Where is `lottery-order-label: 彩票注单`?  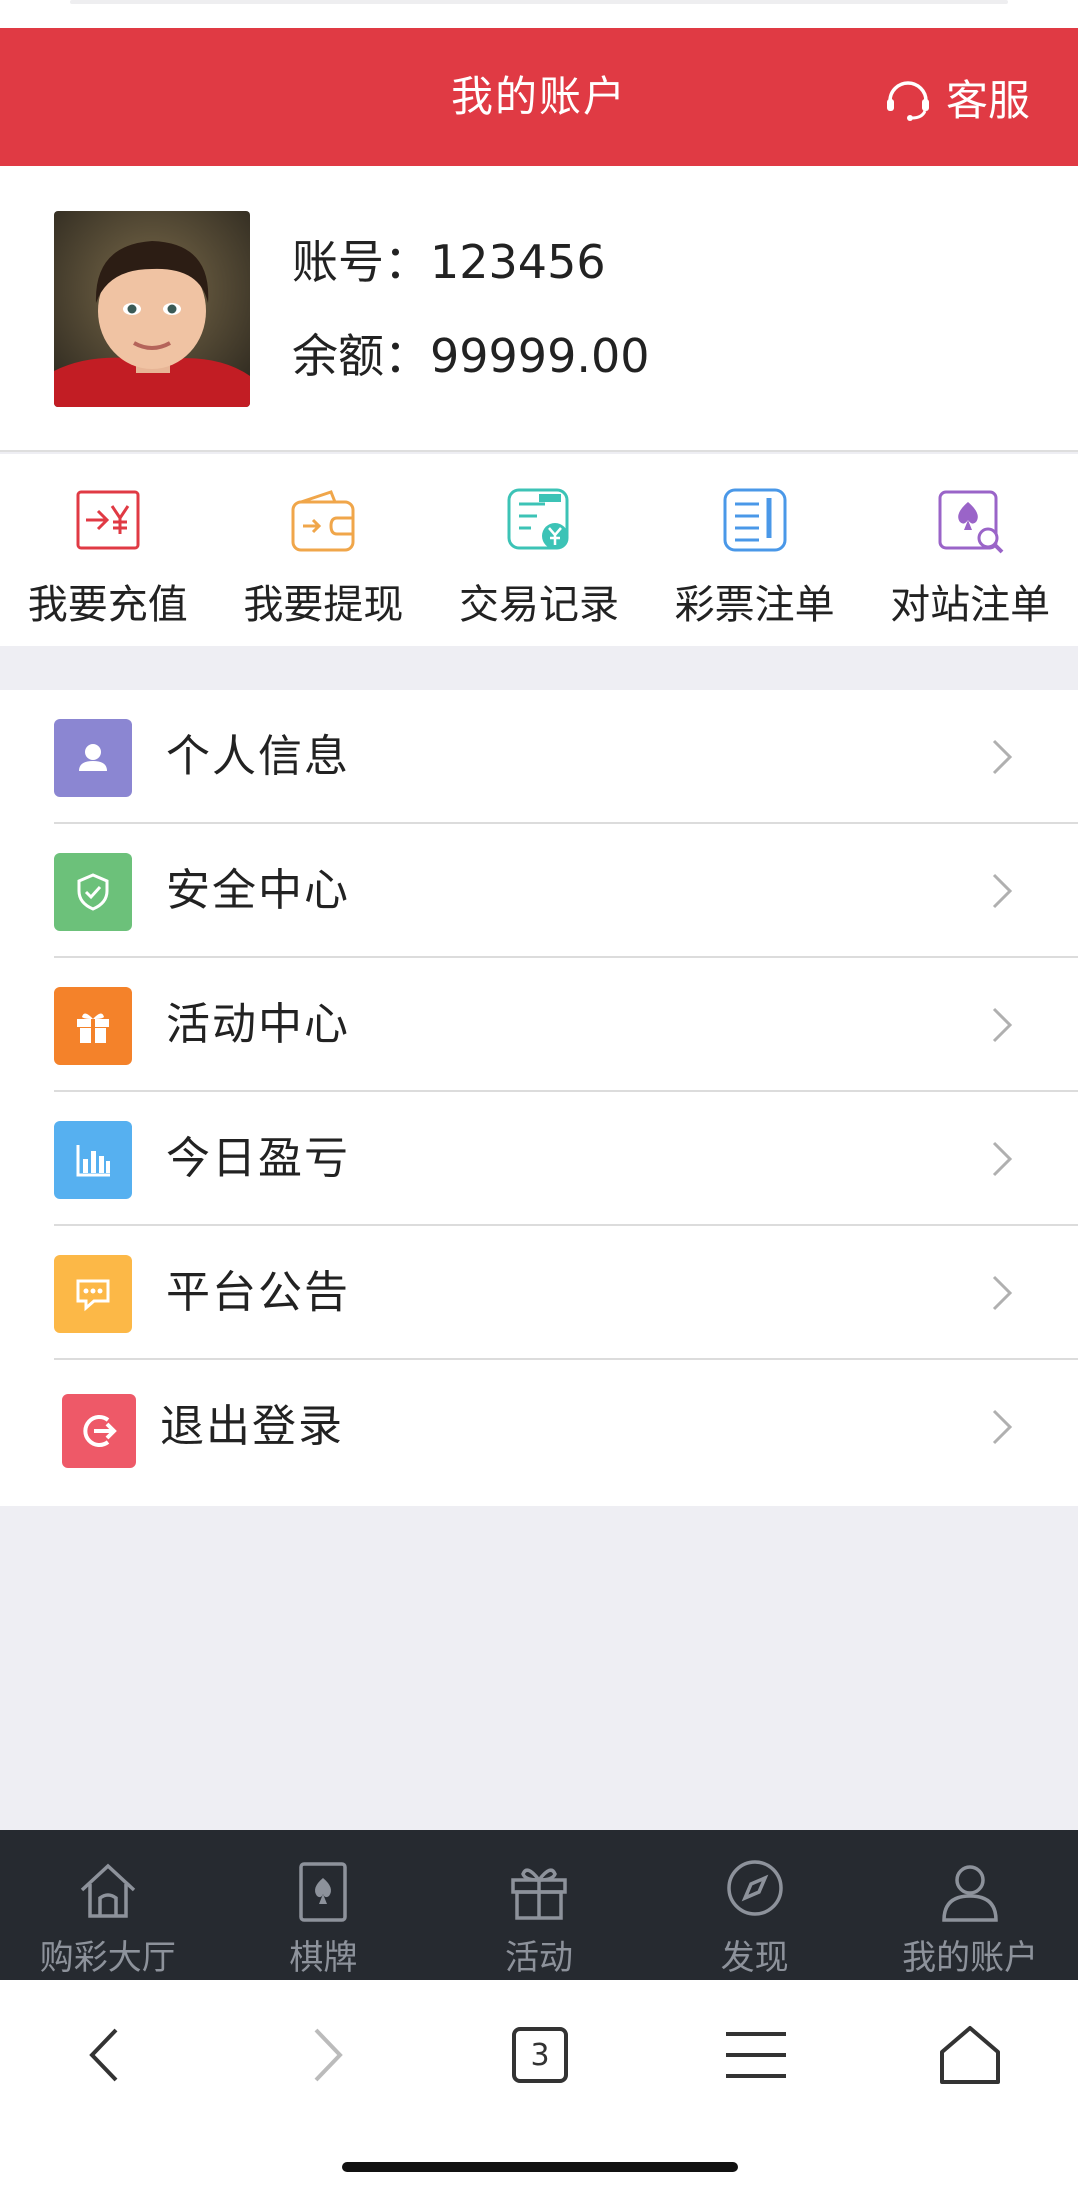
lottery-order-label: 彩票注单 is located at coordinates (754, 605).